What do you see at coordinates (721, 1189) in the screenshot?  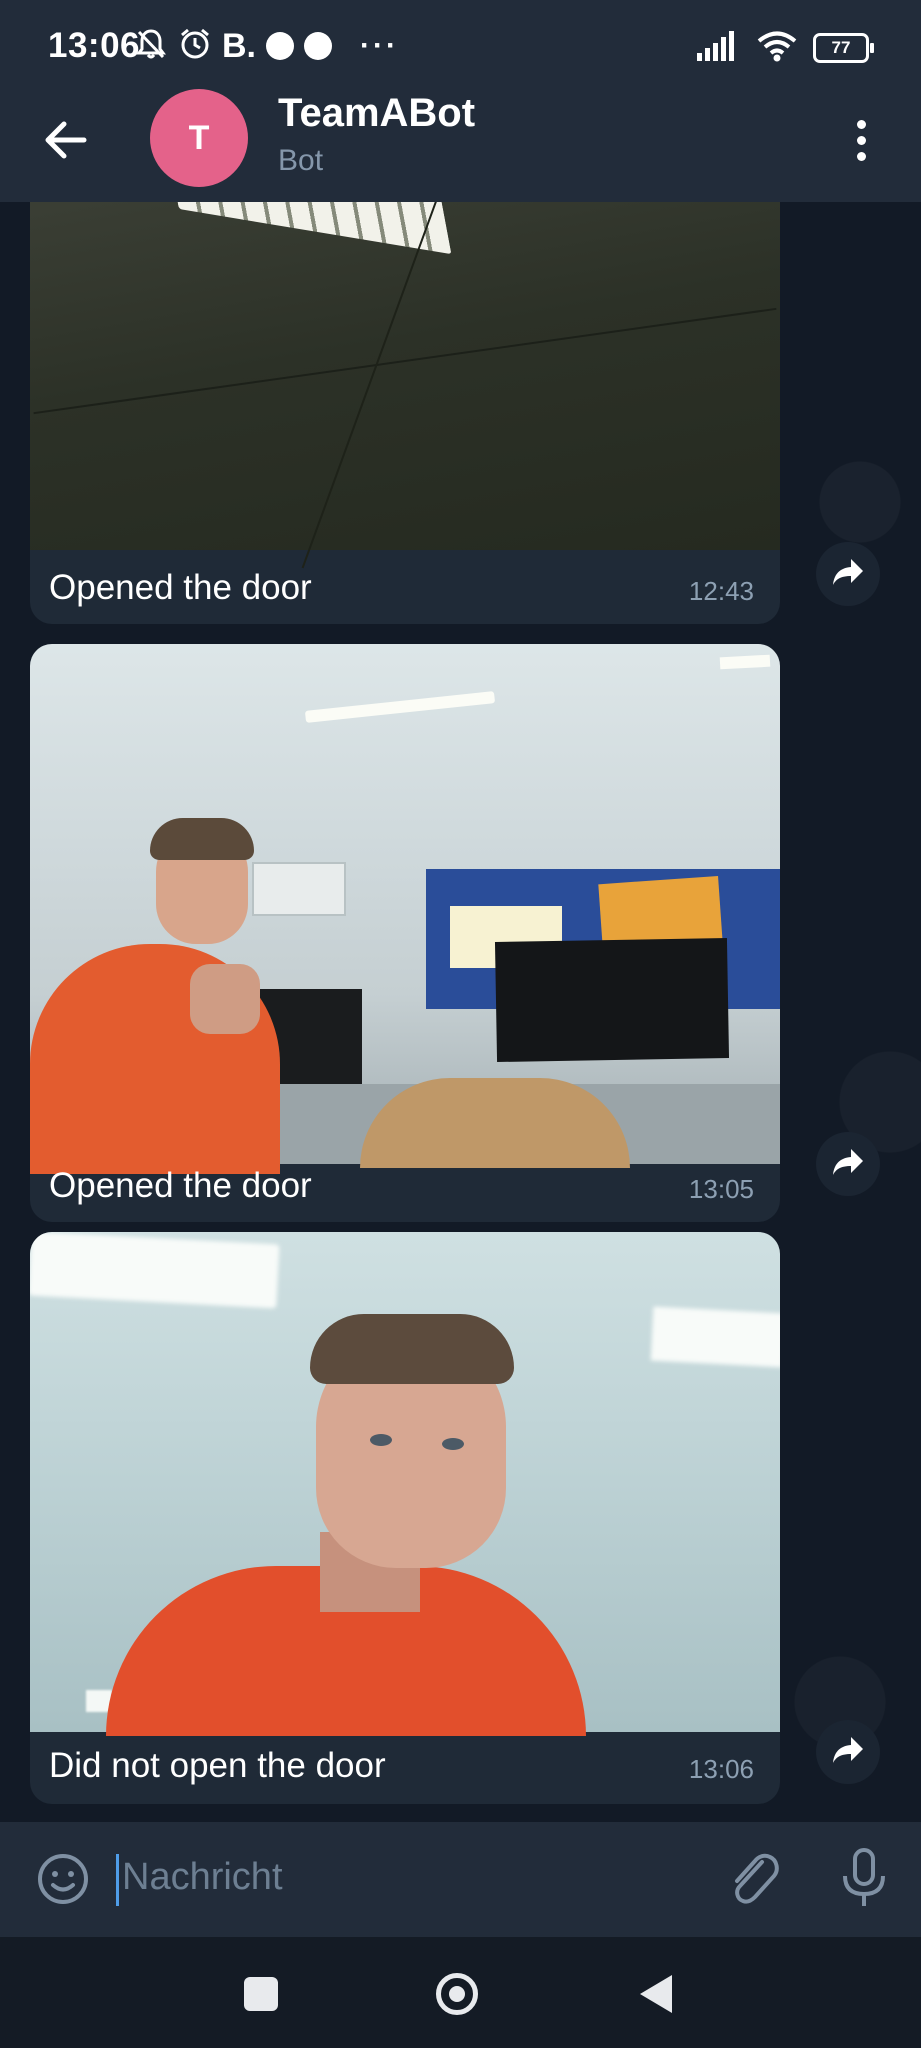 I see `message-time: 13:05` at bounding box center [721, 1189].